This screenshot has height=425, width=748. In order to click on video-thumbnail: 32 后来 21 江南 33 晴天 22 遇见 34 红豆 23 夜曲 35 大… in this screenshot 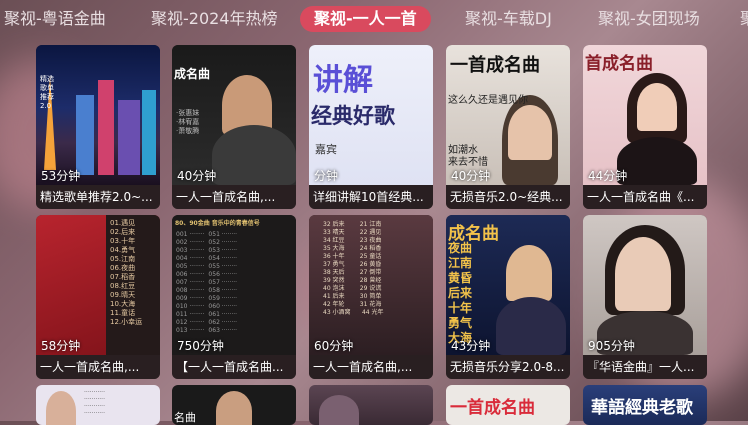, I will do `click(371, 285)`.